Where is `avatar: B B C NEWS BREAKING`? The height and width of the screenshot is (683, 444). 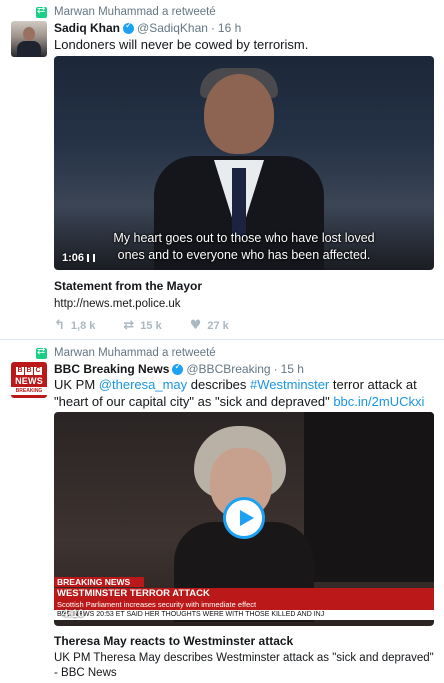
avatar: B B C NEWS BREAKING is located at coordinates (29, 380).